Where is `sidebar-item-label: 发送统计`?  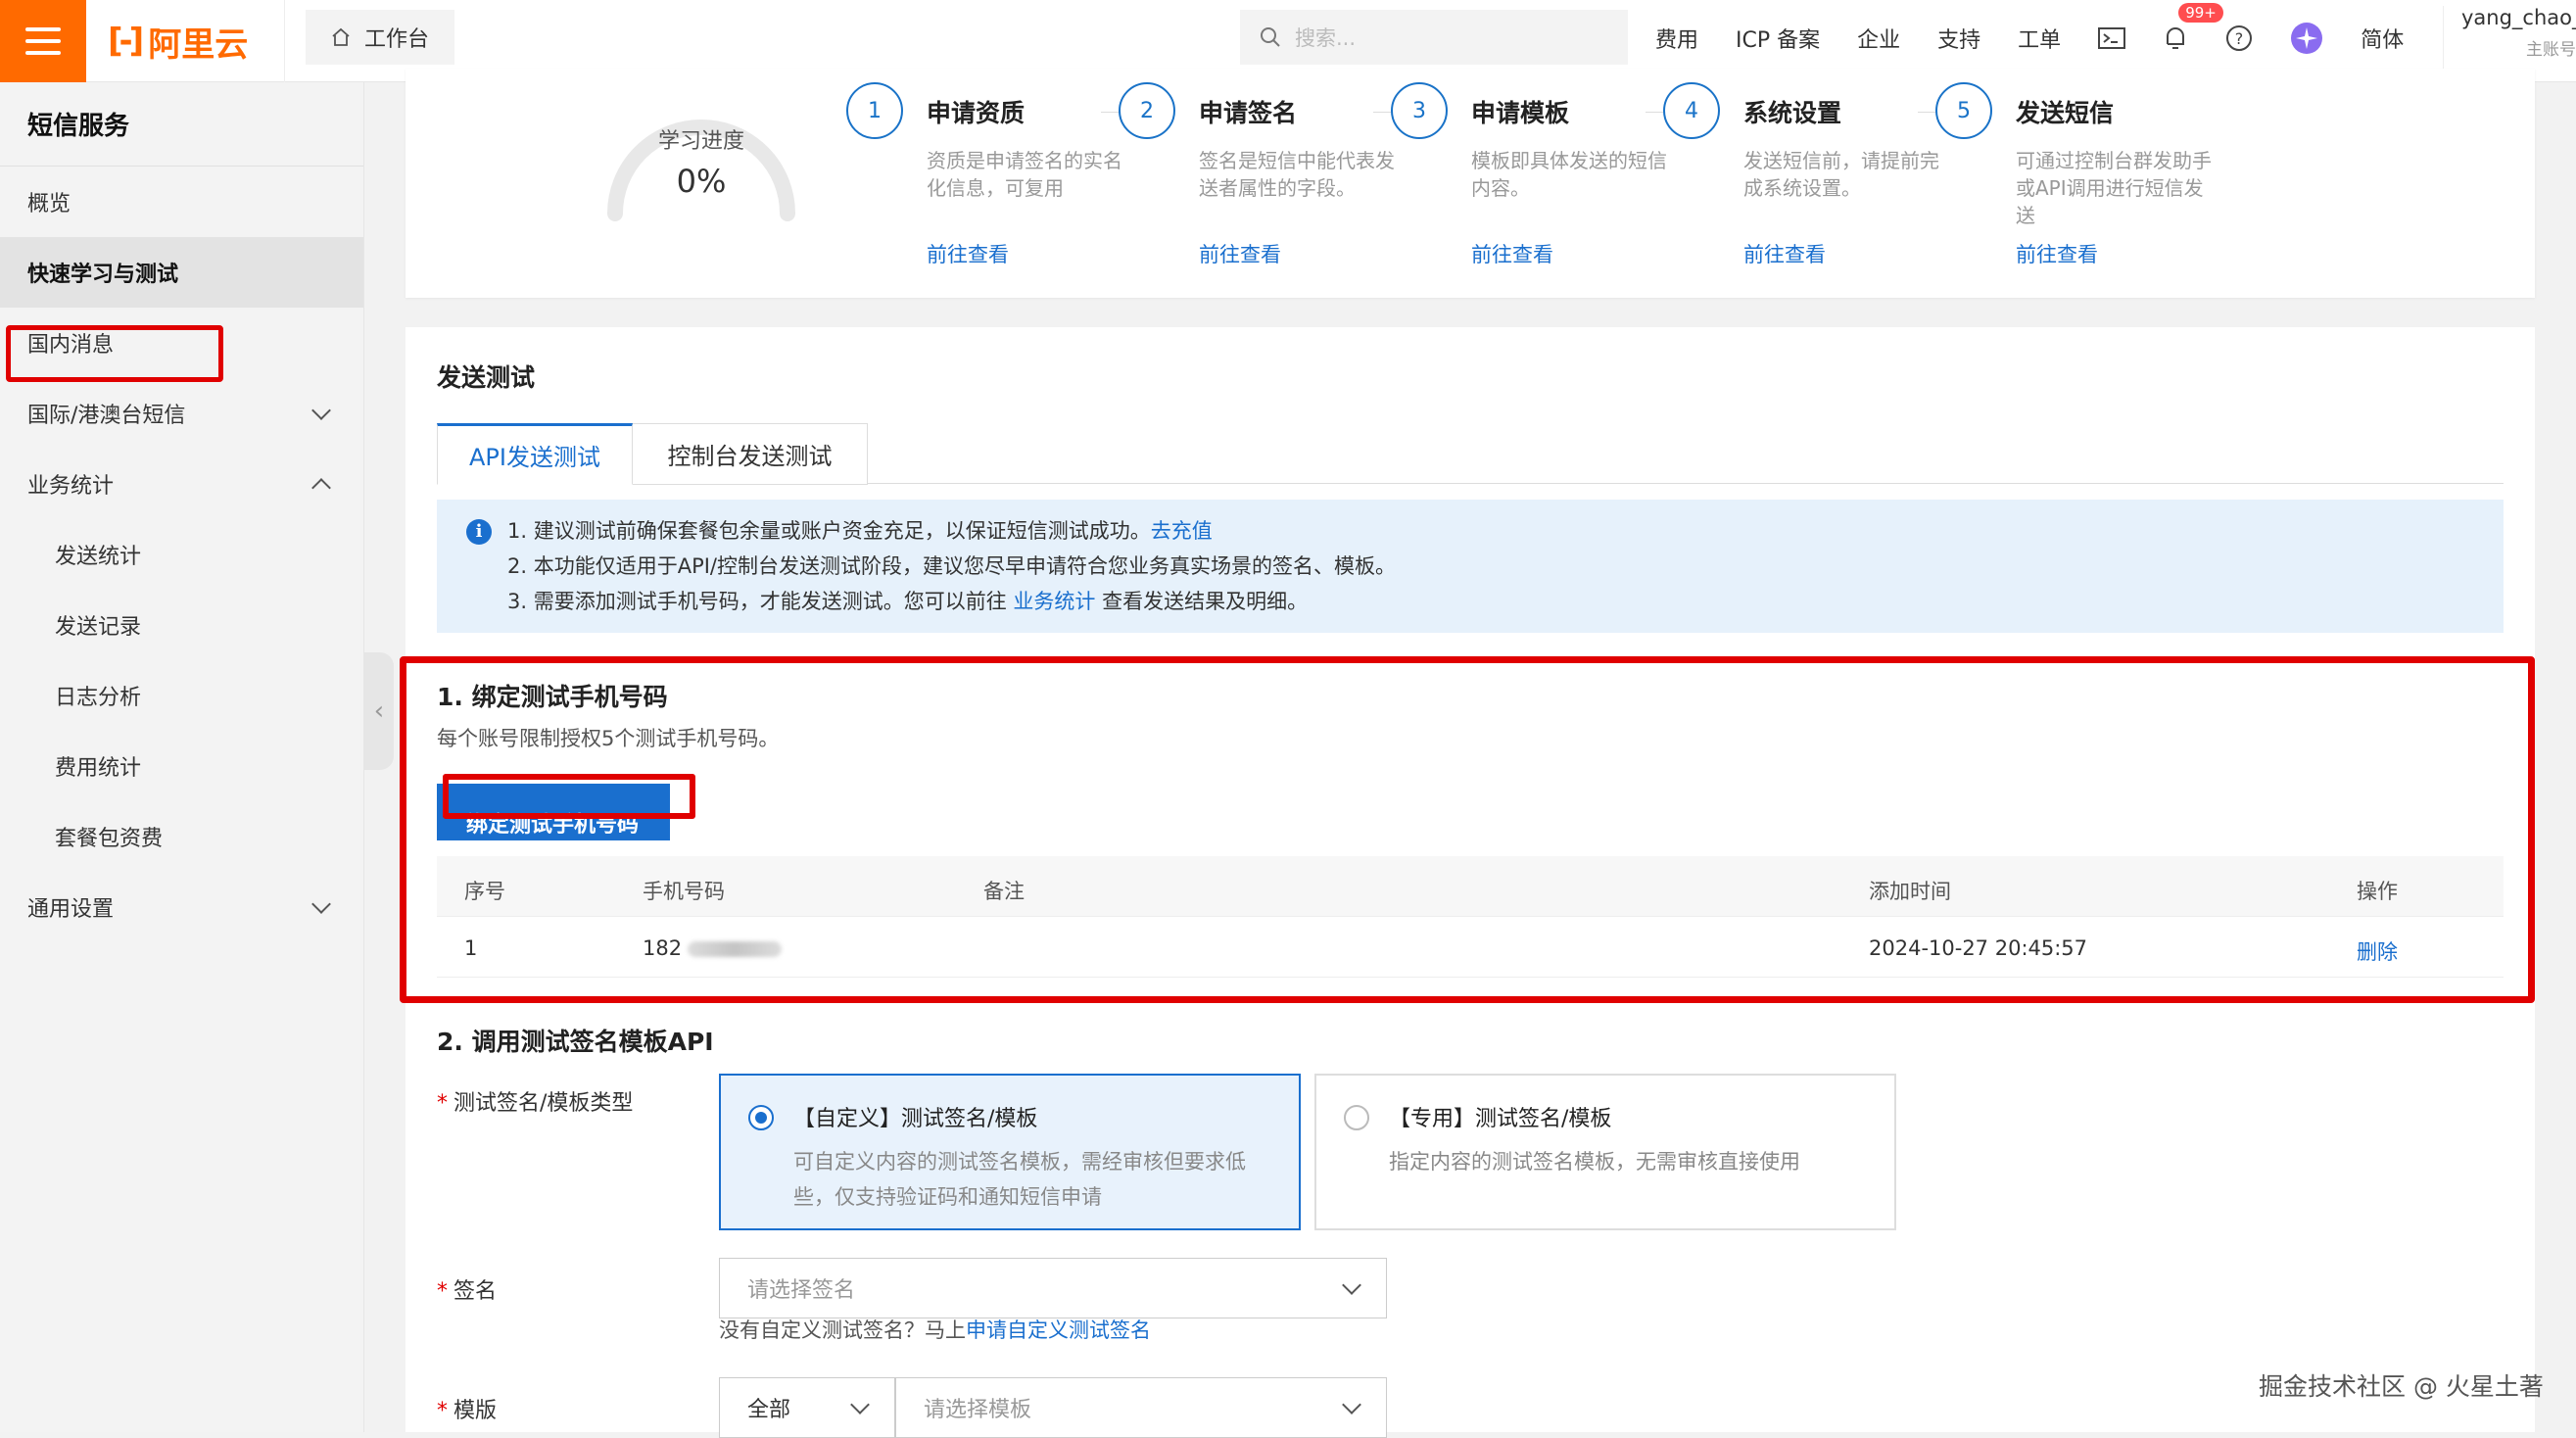
sidebar-item-label: 发送统计 is located at coordinates (99, 557).